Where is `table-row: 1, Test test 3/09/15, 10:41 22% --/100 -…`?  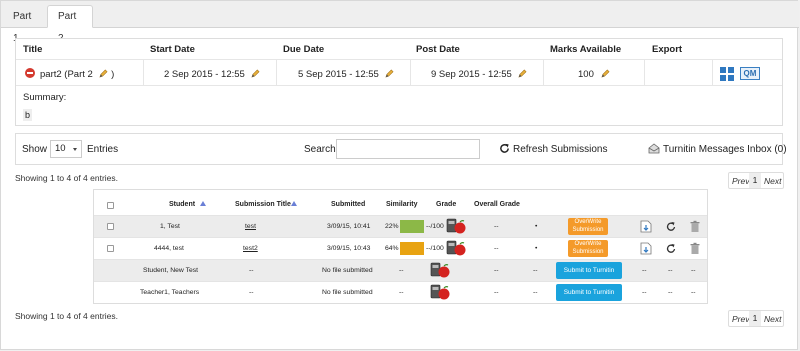
table-row: 1, Test test 3/09/15, 10:41 22% --/100 -… is located at coordinates (400, 226).